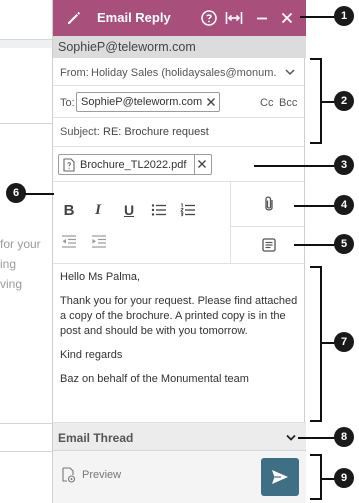  What do you see at coordinates (344, 244) in the screenshot?
I see `callout-5: 5` at bounding box center [344, 244].